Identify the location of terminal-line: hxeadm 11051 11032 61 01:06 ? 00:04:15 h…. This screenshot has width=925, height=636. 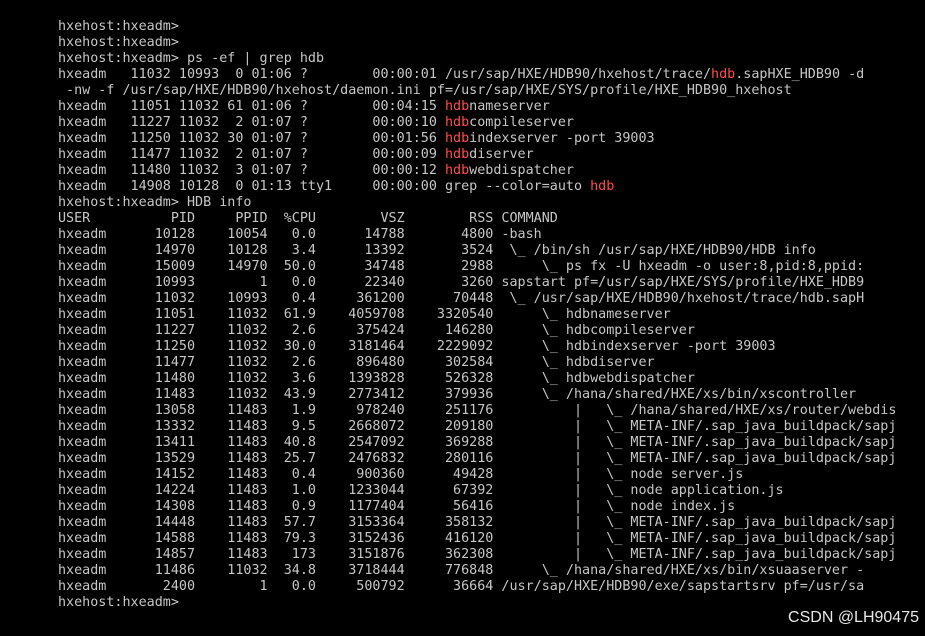
(477, 107).